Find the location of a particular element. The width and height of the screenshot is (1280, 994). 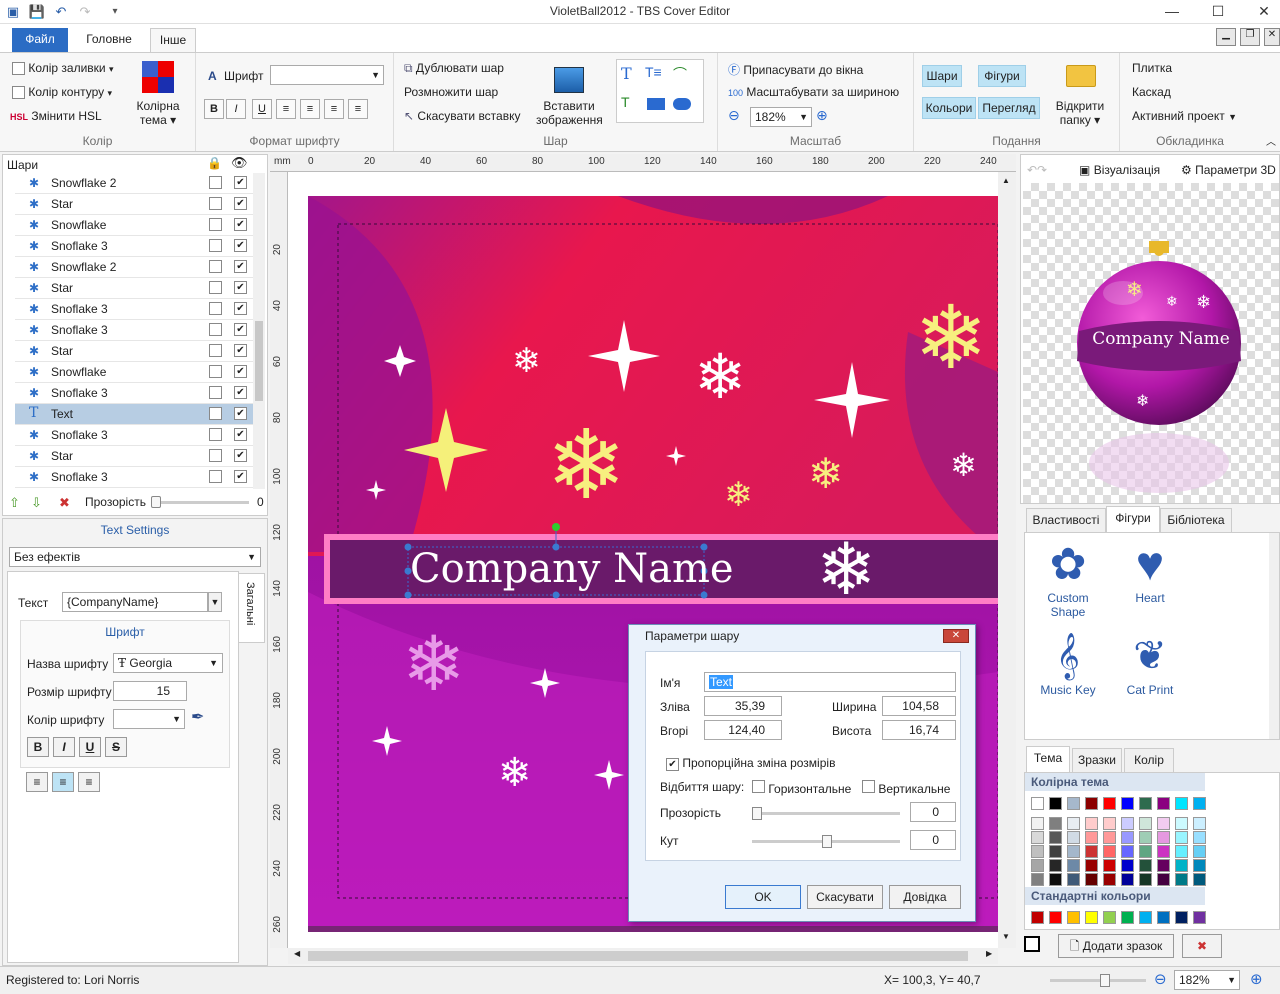

align-right-icon: ≡ is located at coordinates (334, 109).